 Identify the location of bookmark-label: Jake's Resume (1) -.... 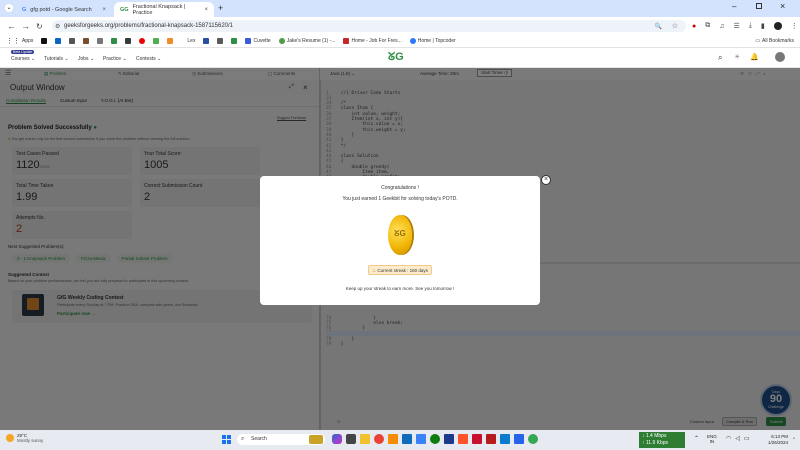
(311, 41).